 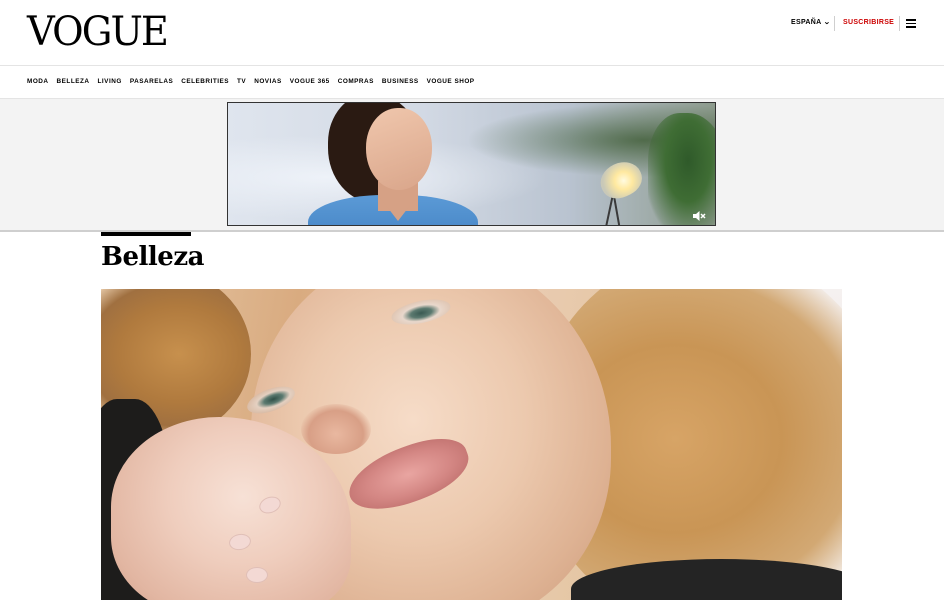 What do you see at coordinates (73, 82) in the screenshot?
I see `nav-item-belleza: BELLEZA` at bounding box center [73, 82].